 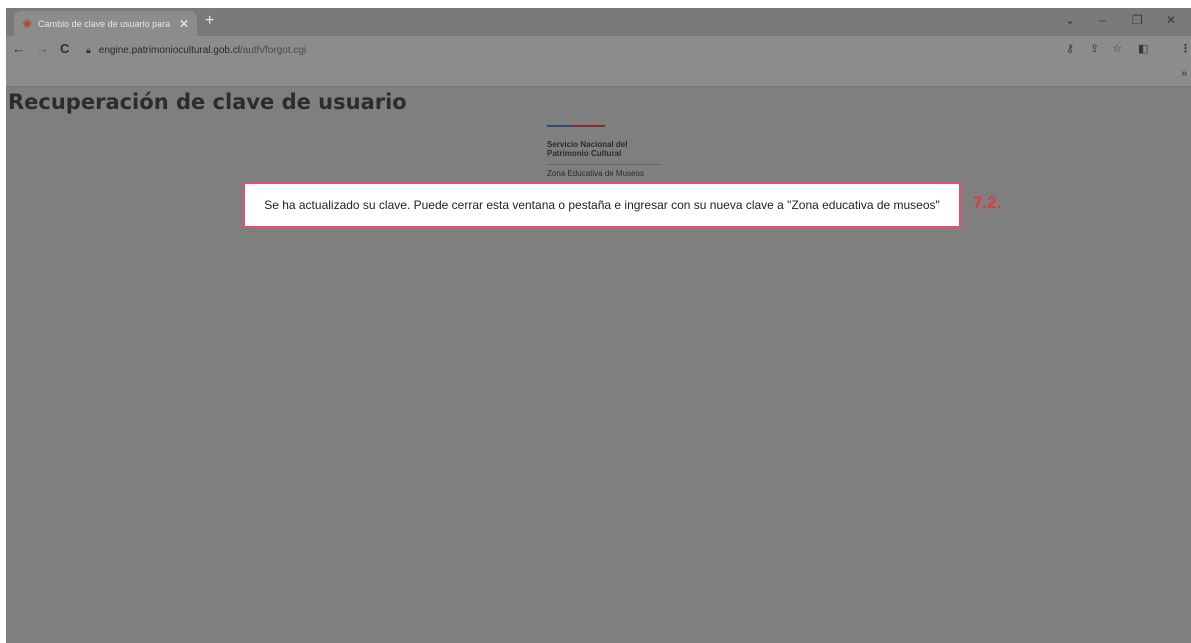 I want to click on share-icon: ⇪, so click(x=1094, y=48).